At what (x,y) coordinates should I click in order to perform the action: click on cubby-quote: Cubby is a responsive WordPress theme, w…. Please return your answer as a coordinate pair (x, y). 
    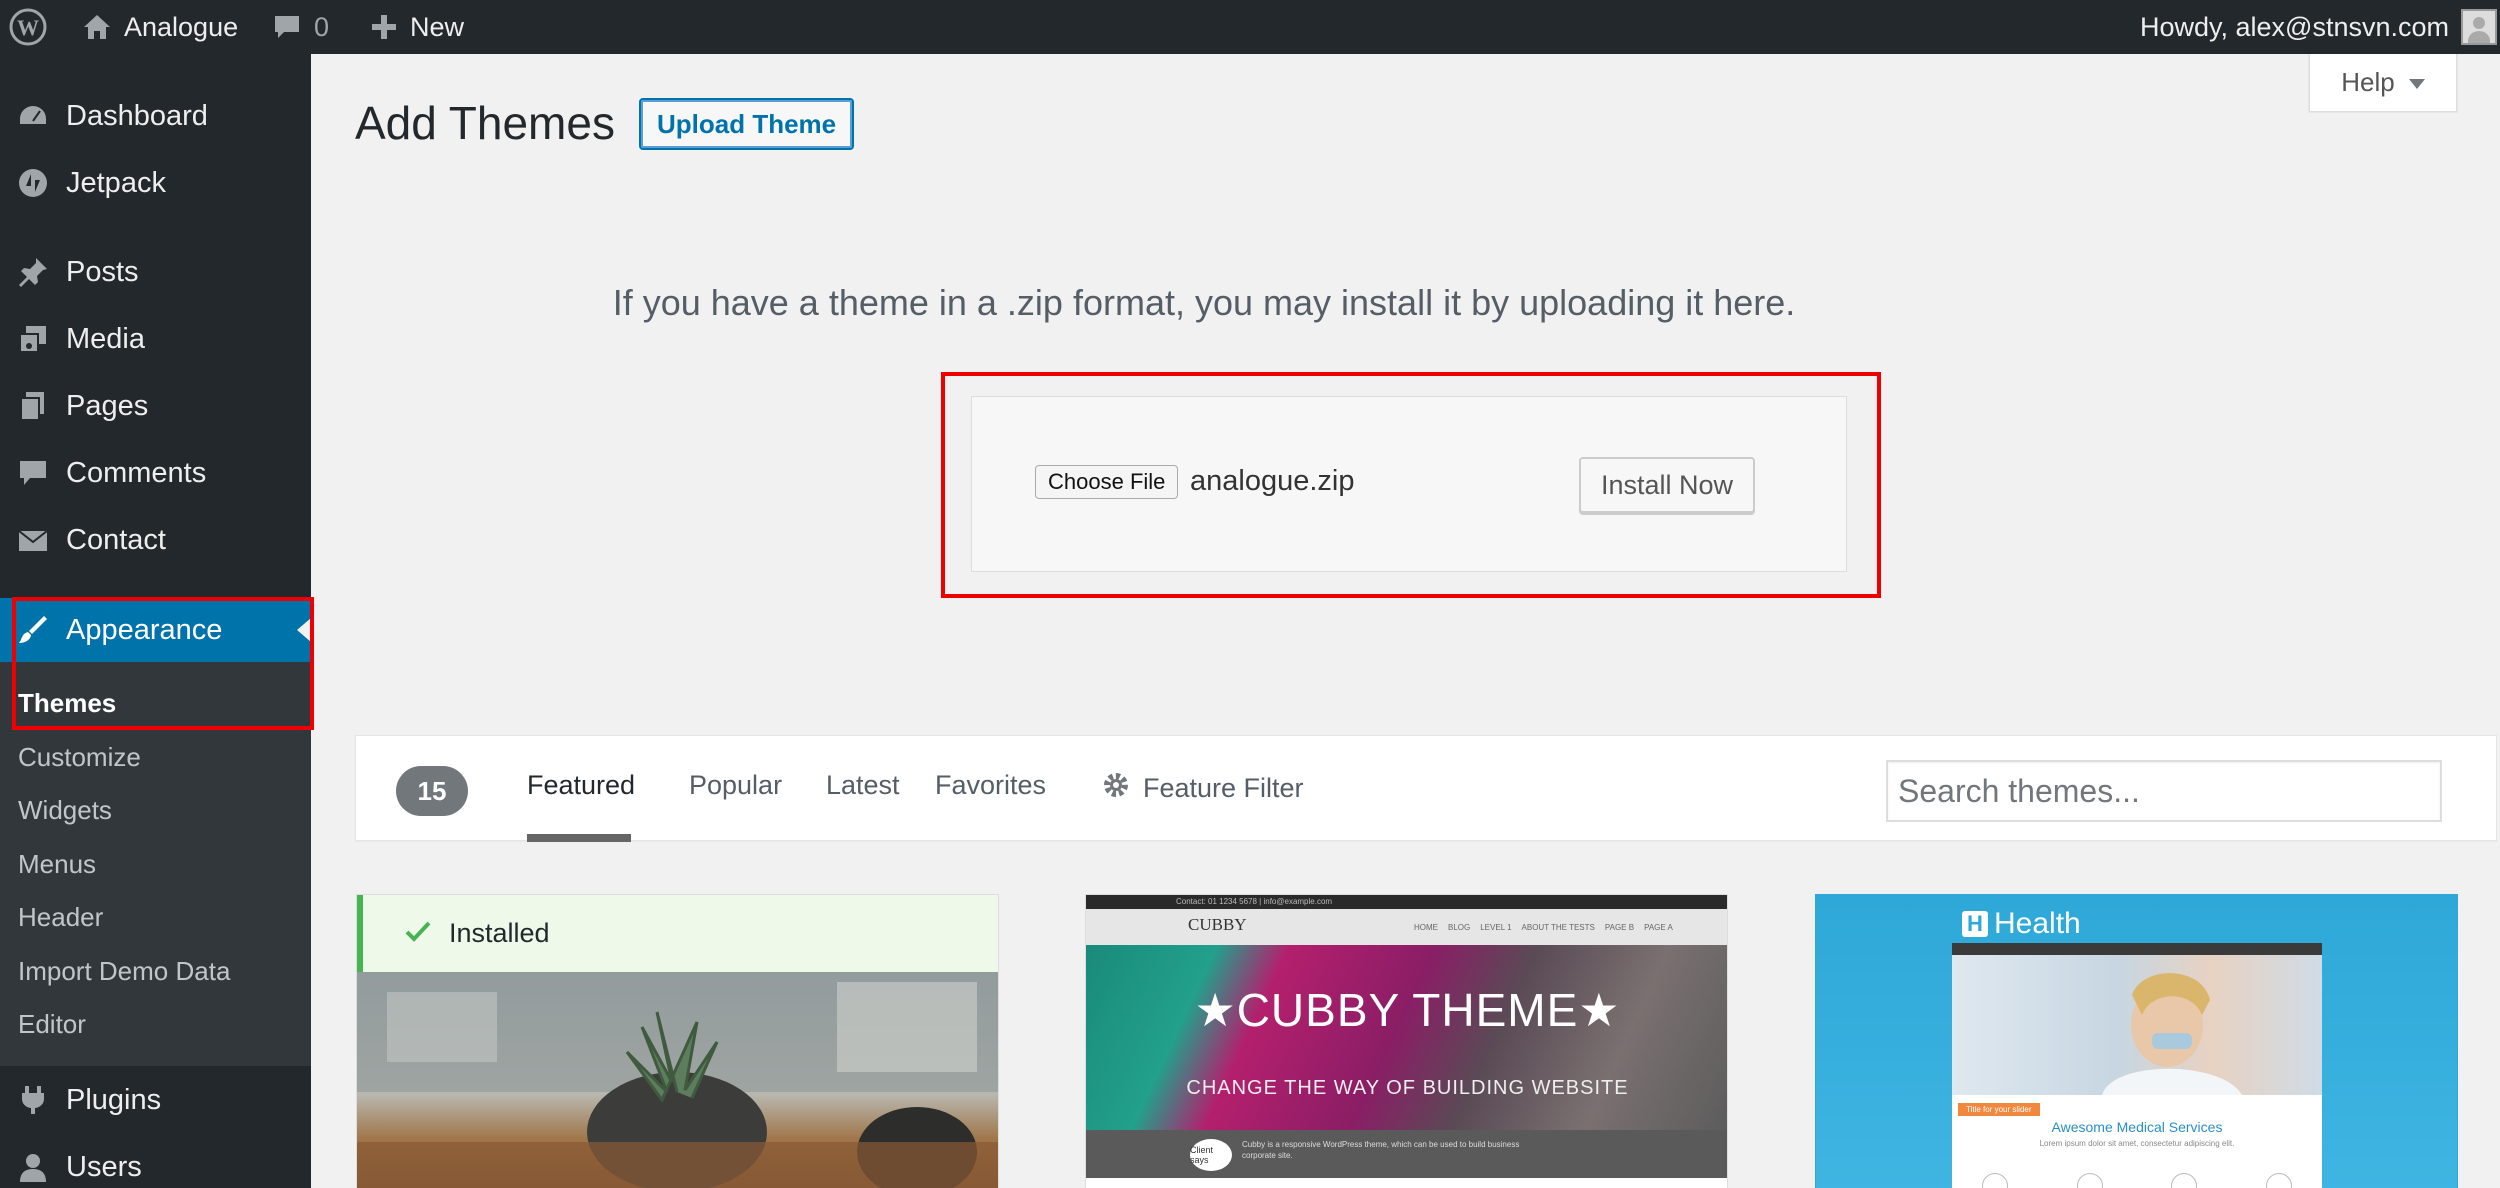
    Looking at the image, I should click on (1381, 1150).